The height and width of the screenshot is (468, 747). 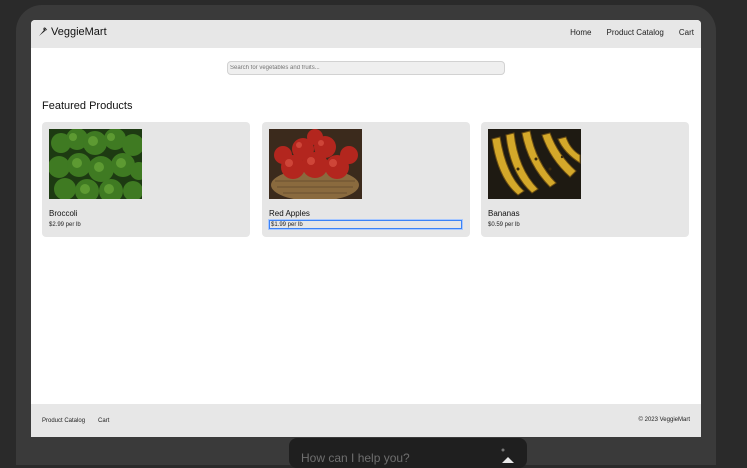 I want to click on top-navbar: VeggieMart Home Product Catalog Cart, so click(x=366, y=34).